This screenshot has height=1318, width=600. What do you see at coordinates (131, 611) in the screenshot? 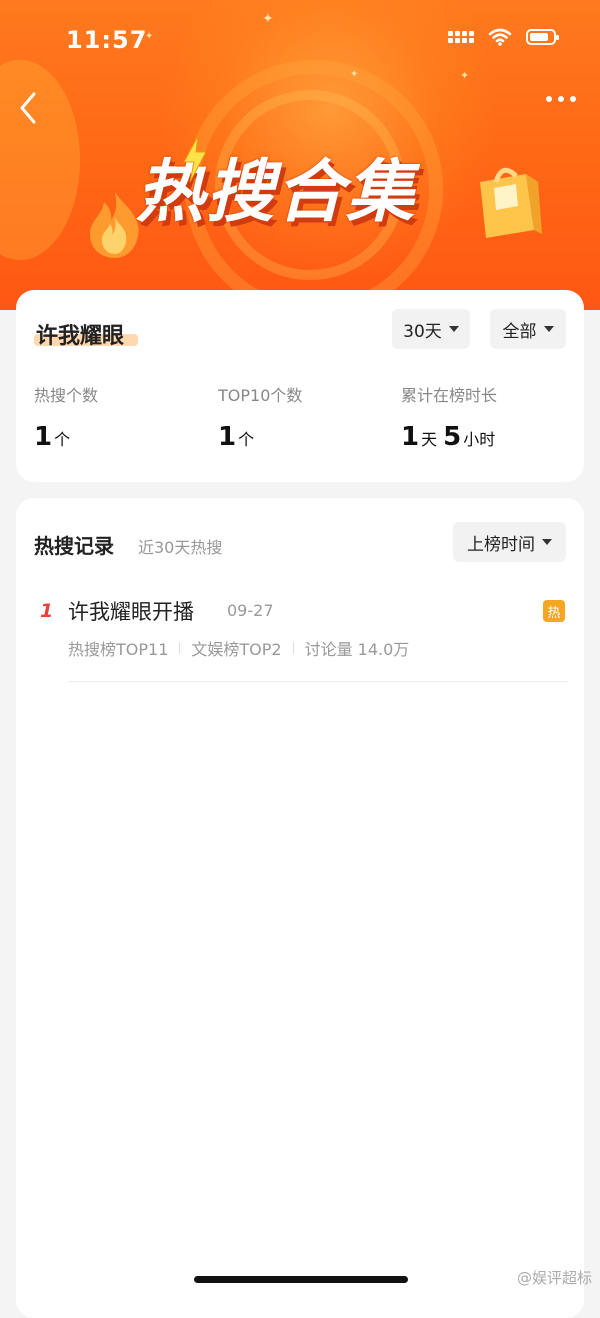
I see `record-title: 许我耀眼开播` at bounding box center [131, 611].